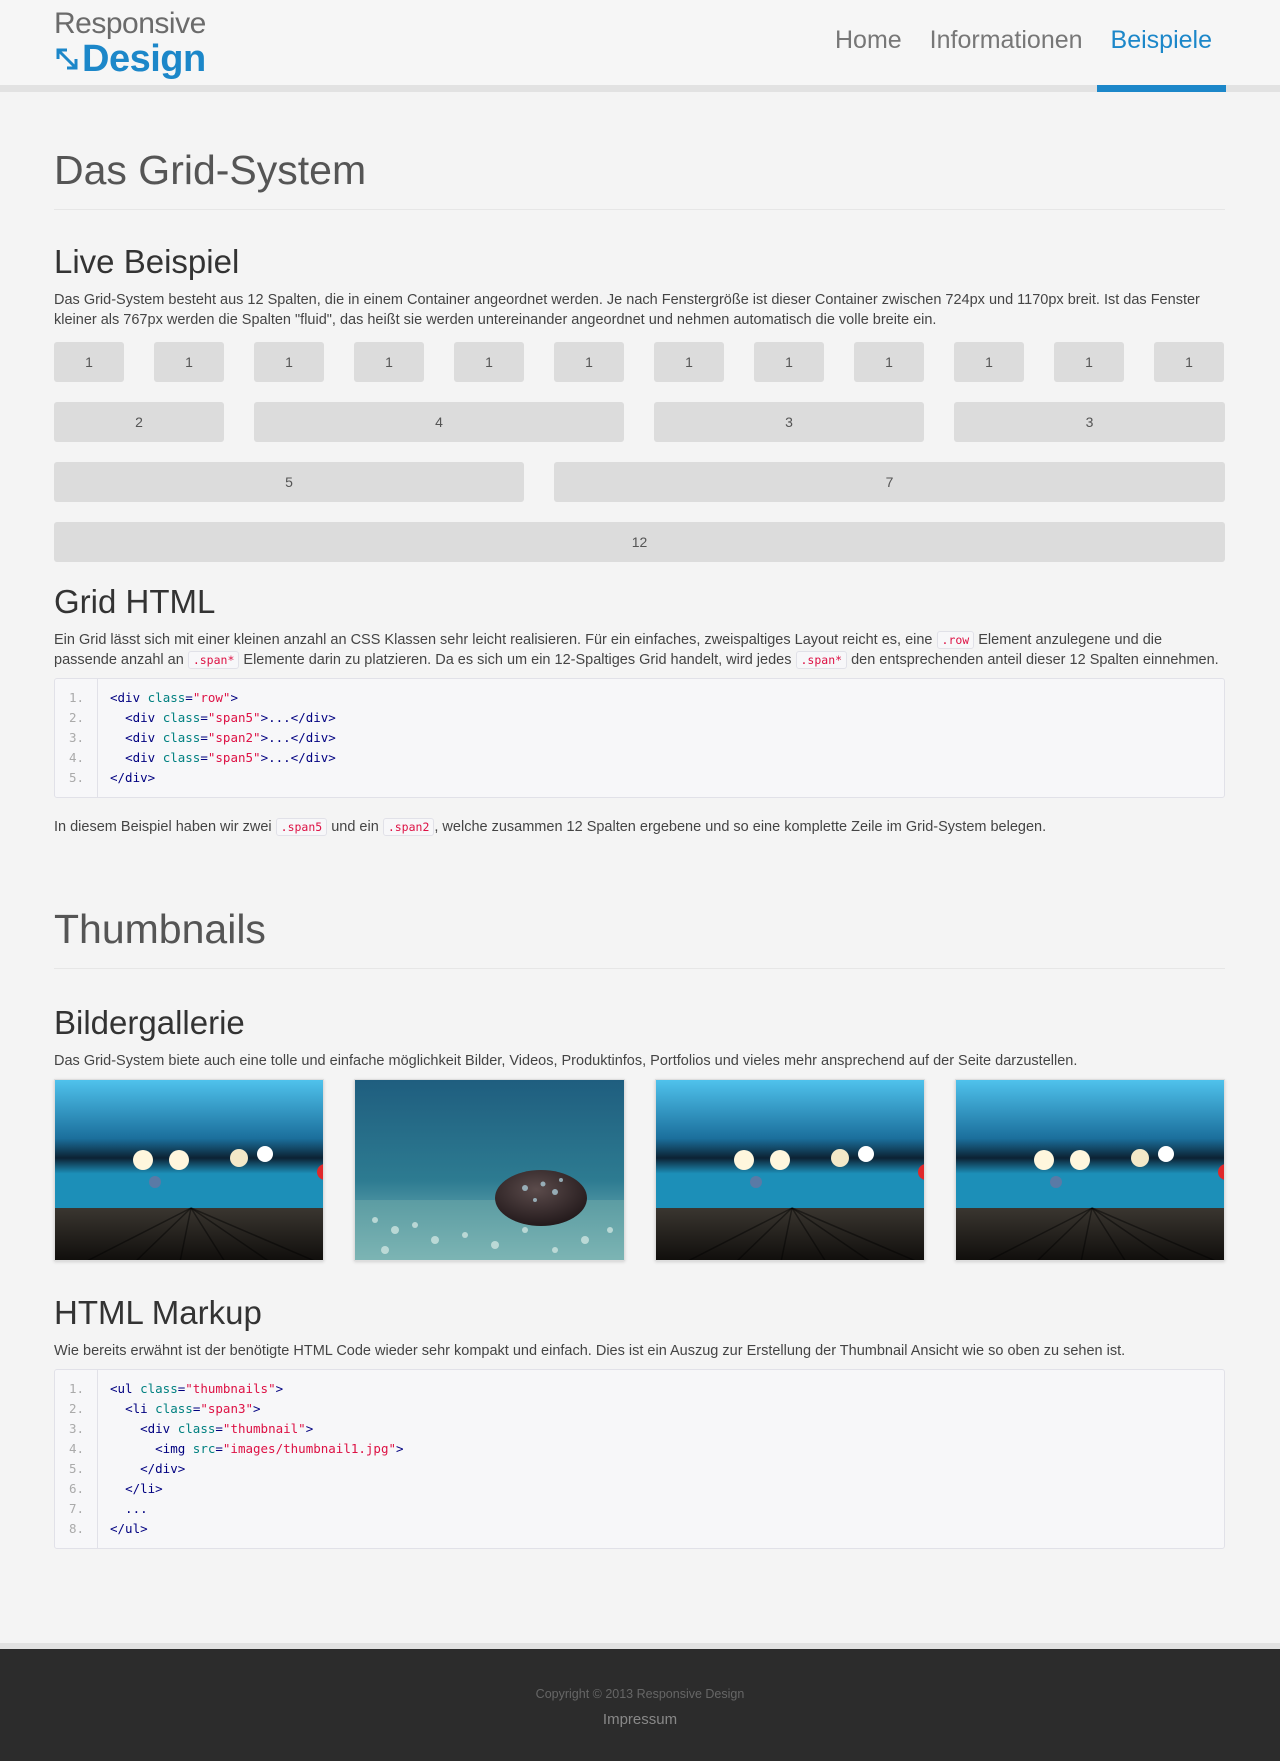 The height and width of the screenshot is (1761, 1280). Describe the element at coordinates (67, 59) in the screenshot. I see `diagonal-resize-arrow-icon` at that location.